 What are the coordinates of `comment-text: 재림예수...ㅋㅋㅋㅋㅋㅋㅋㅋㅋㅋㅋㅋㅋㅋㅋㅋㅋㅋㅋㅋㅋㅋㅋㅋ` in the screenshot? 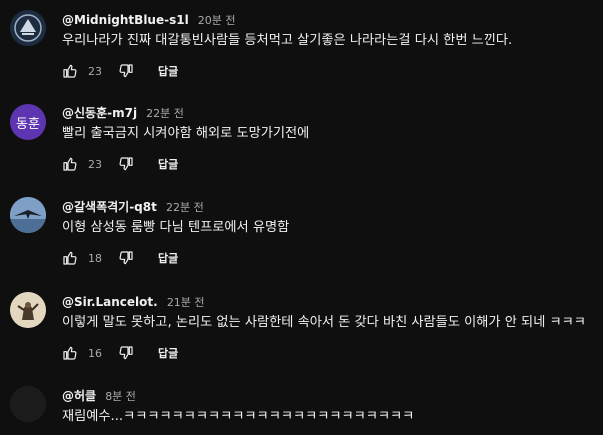 It's located at (238, 416).